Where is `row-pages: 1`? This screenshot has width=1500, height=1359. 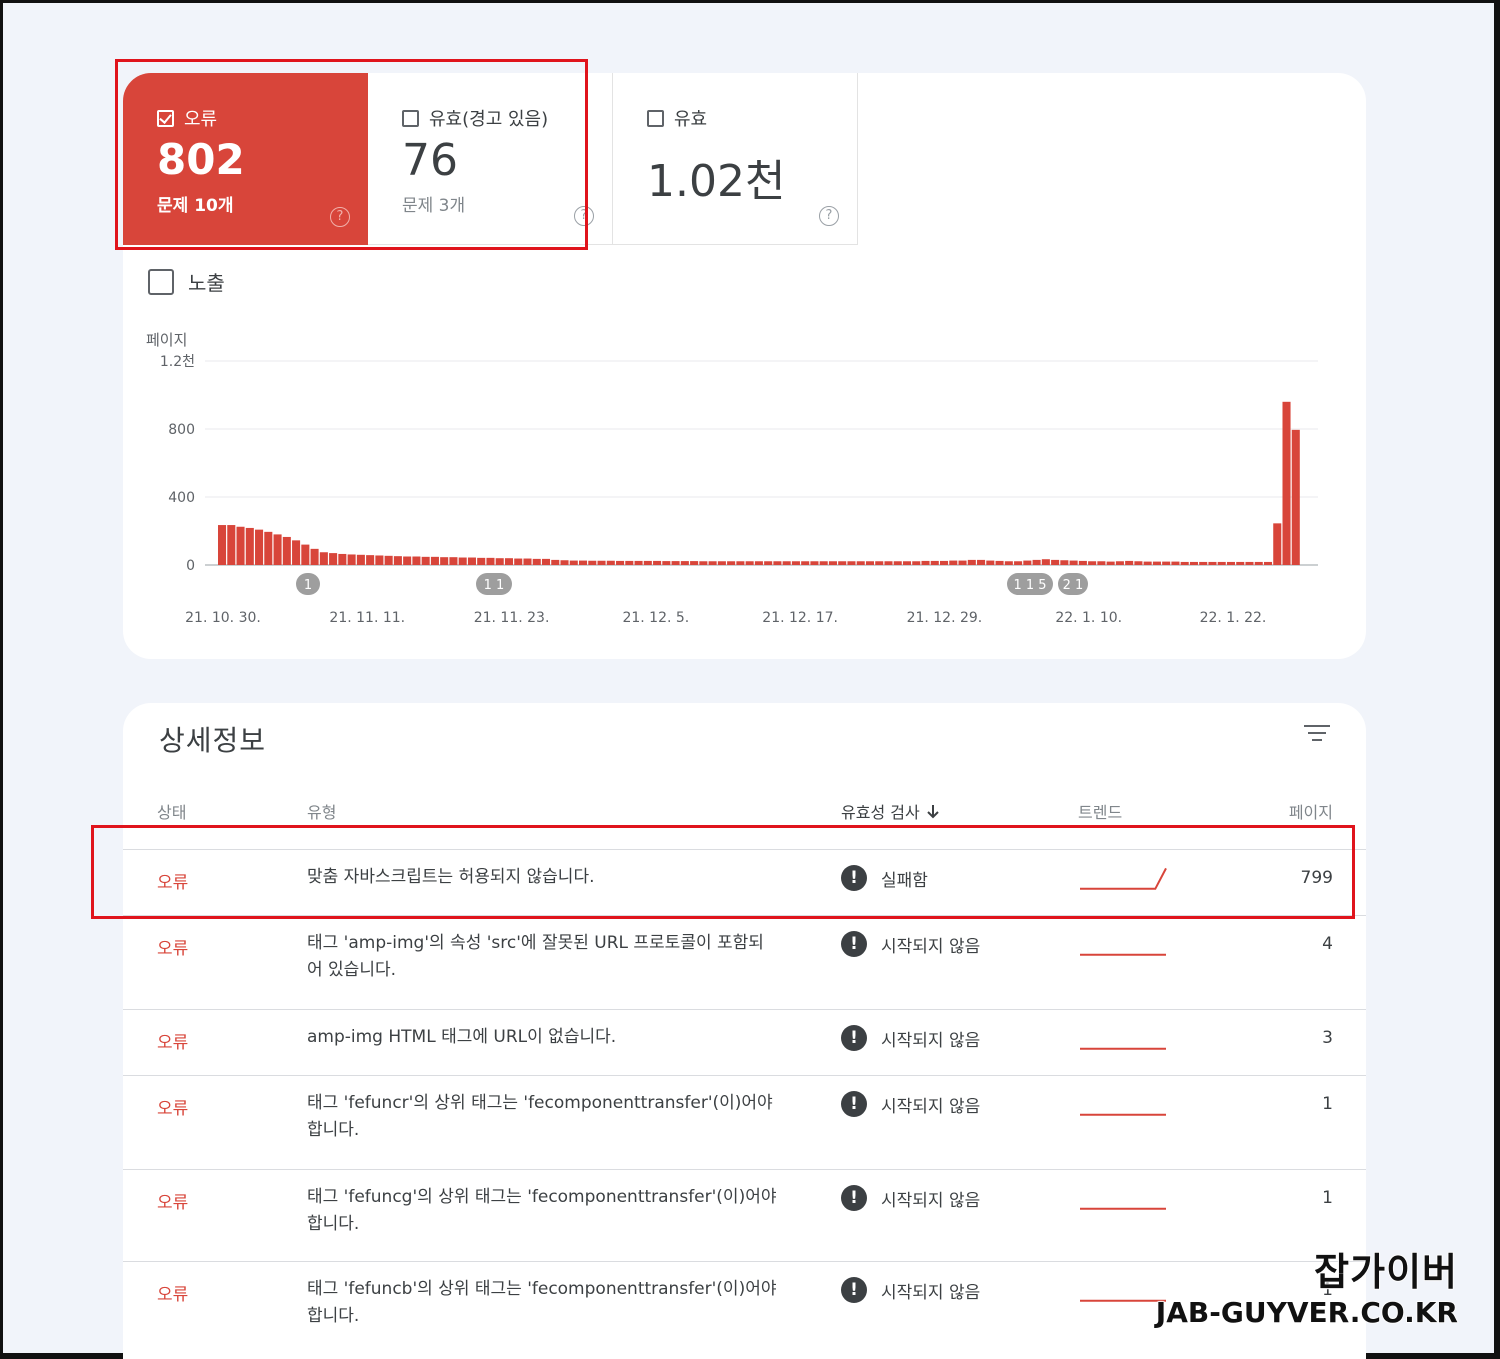 row-pages: 1 is located at coordinates (1327, 1198).